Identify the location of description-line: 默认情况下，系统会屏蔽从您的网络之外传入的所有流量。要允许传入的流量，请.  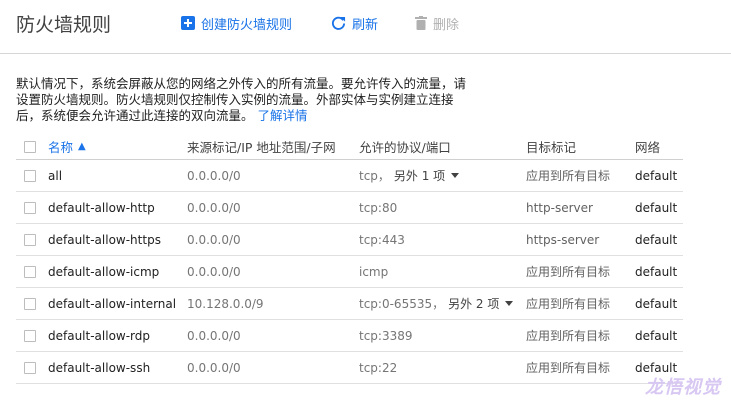
(241, 83).